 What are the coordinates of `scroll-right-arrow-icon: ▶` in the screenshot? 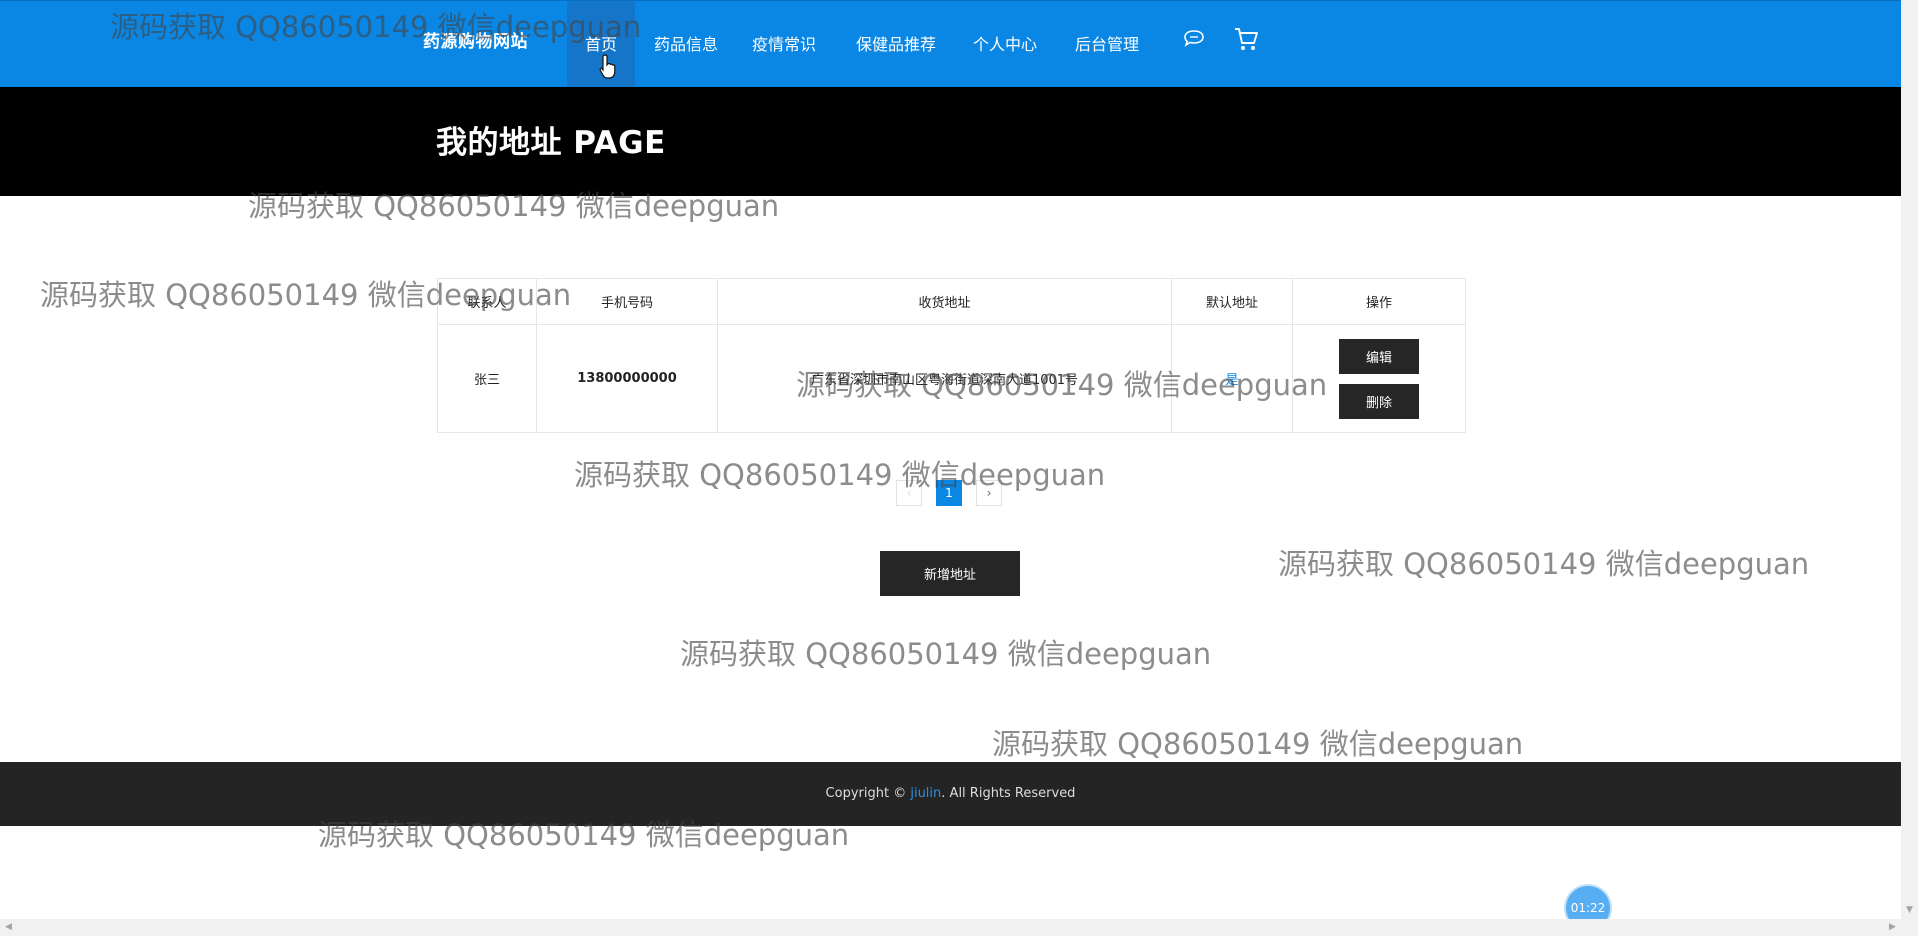 It's located at (1892, 927).